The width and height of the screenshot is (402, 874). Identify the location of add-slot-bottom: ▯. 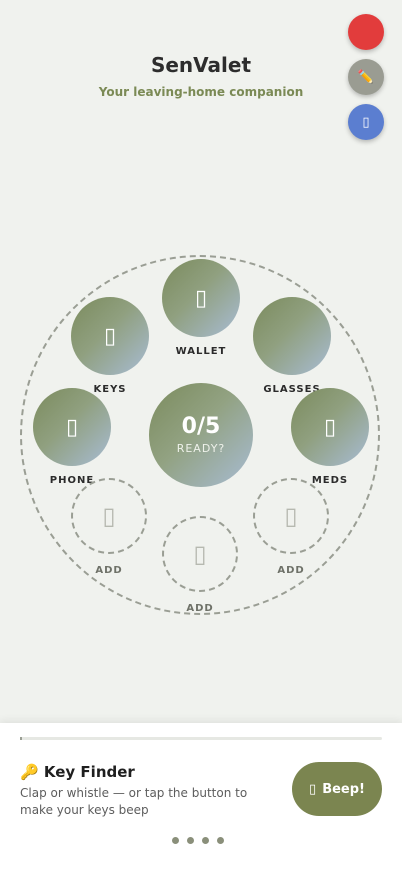
(200, 554).